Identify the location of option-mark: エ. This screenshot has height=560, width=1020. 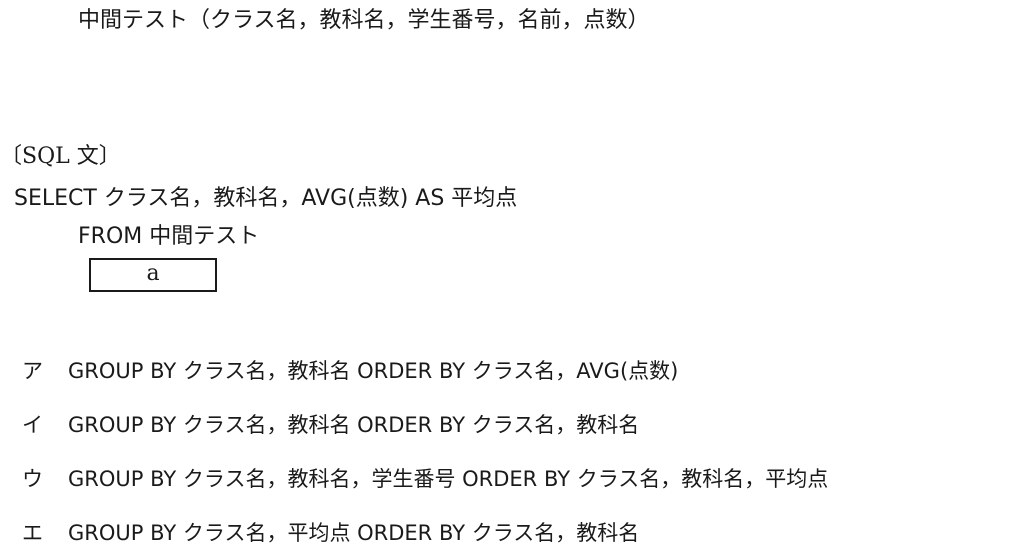
(32, 533).